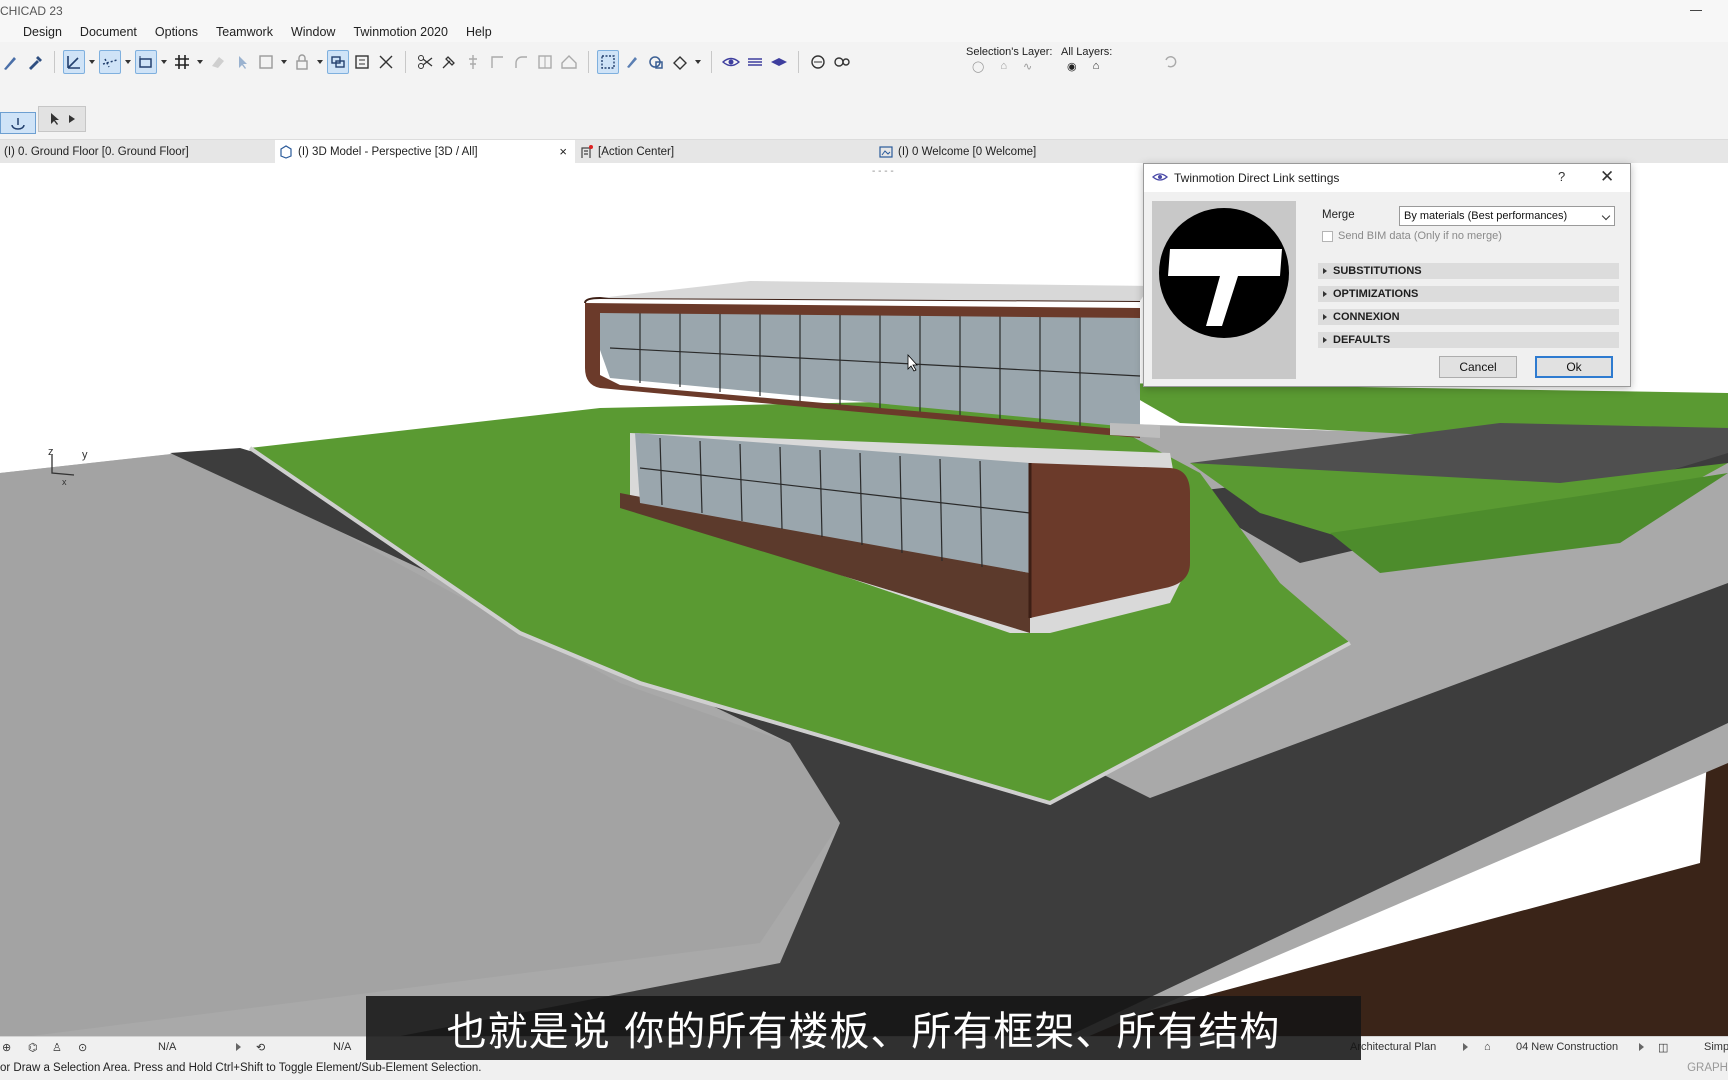 Image resolution: width=1728 pixels, height=1080 pixels. What do you see at coordinates (176, 32) in the screenshot?
I see `menu-options: Options` at bounding box center [176, 32].